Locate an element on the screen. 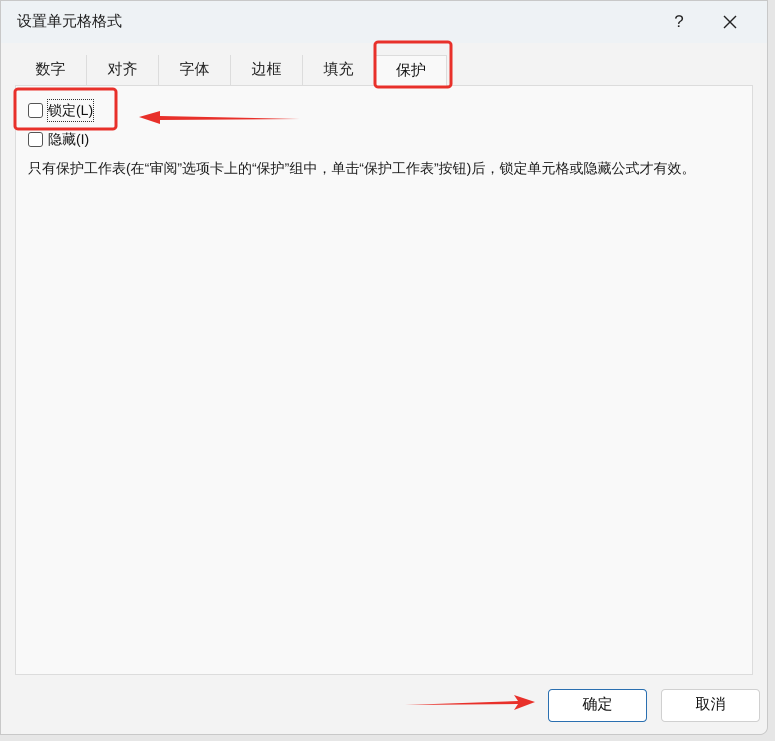 The image size is (775, 741). window-title: 设置单元格格式 is located at coordinates (69, 22).